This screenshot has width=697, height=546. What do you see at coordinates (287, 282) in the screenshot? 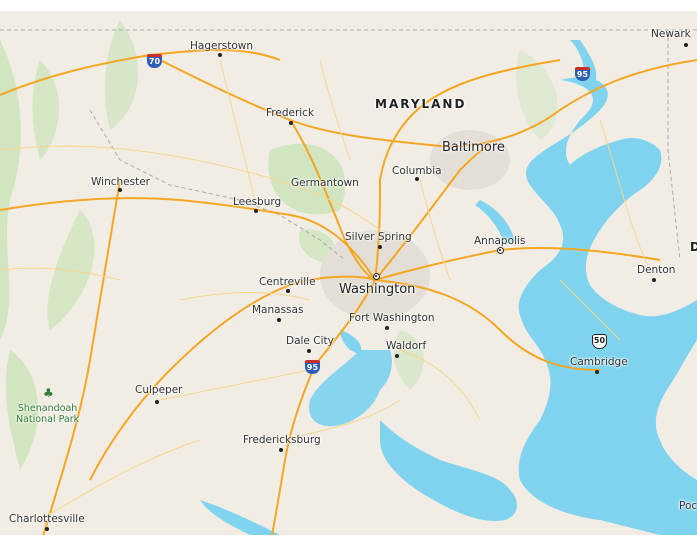
I see `city-label-centreville: Centreville` at bounding box center [287, 282].